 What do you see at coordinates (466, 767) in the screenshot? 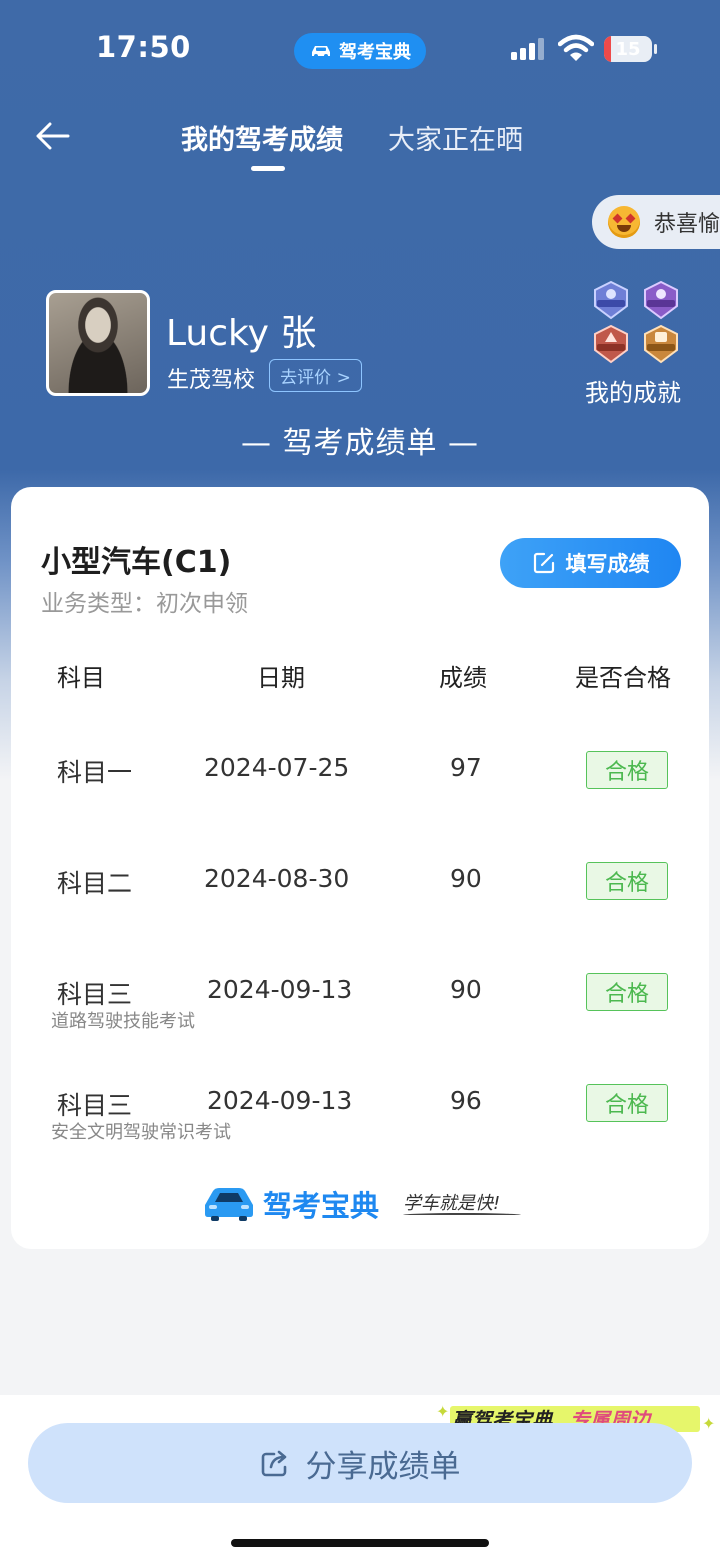
I see `row-score: 97` at bounding box center [466, 767].